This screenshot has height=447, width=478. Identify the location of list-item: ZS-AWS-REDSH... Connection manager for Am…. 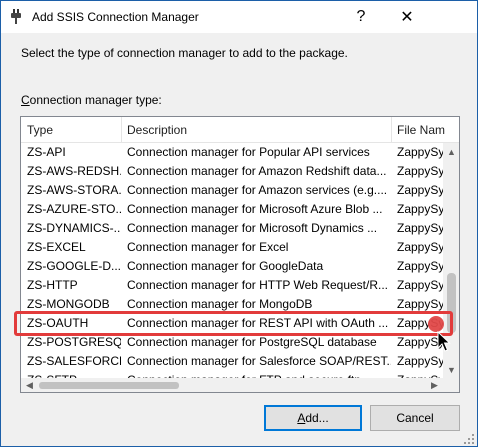
(232, 171).